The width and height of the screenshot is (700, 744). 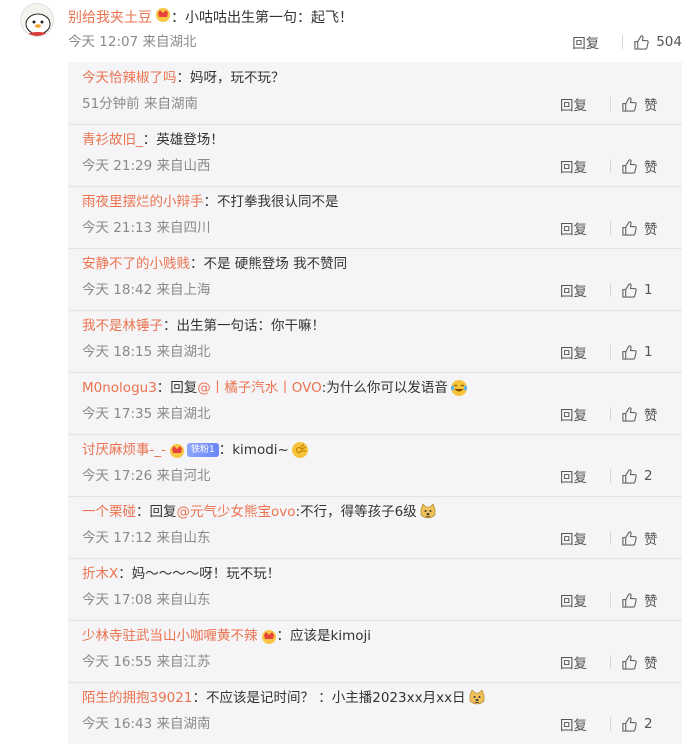 I want to click on reply-username: 今天恰辣椒了吗, so click(x=129, y=78).